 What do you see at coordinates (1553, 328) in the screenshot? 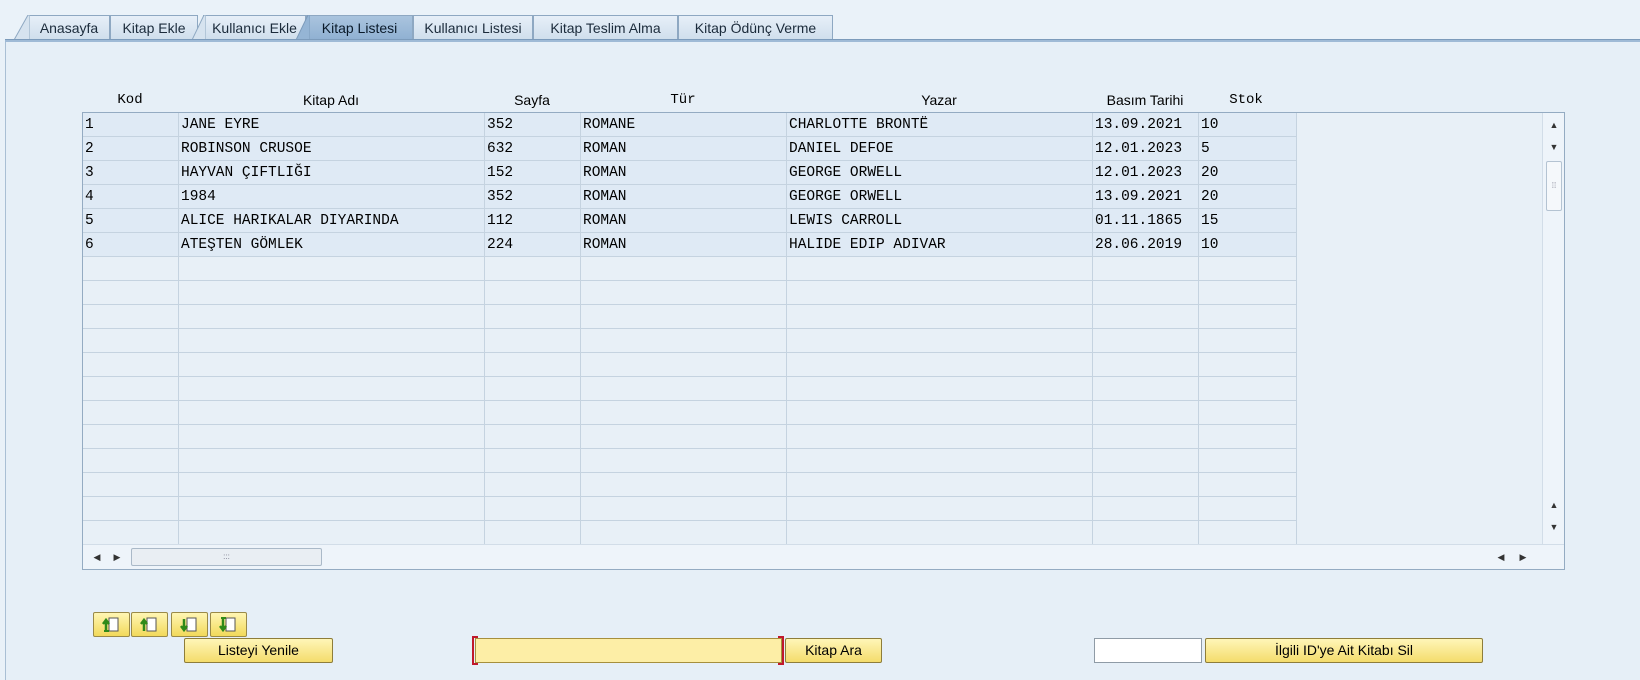
I see `vertical-scrollbar: ▲ ▼ ⁞⁞ ▲ ▼` at bounding box center [1553, 328].